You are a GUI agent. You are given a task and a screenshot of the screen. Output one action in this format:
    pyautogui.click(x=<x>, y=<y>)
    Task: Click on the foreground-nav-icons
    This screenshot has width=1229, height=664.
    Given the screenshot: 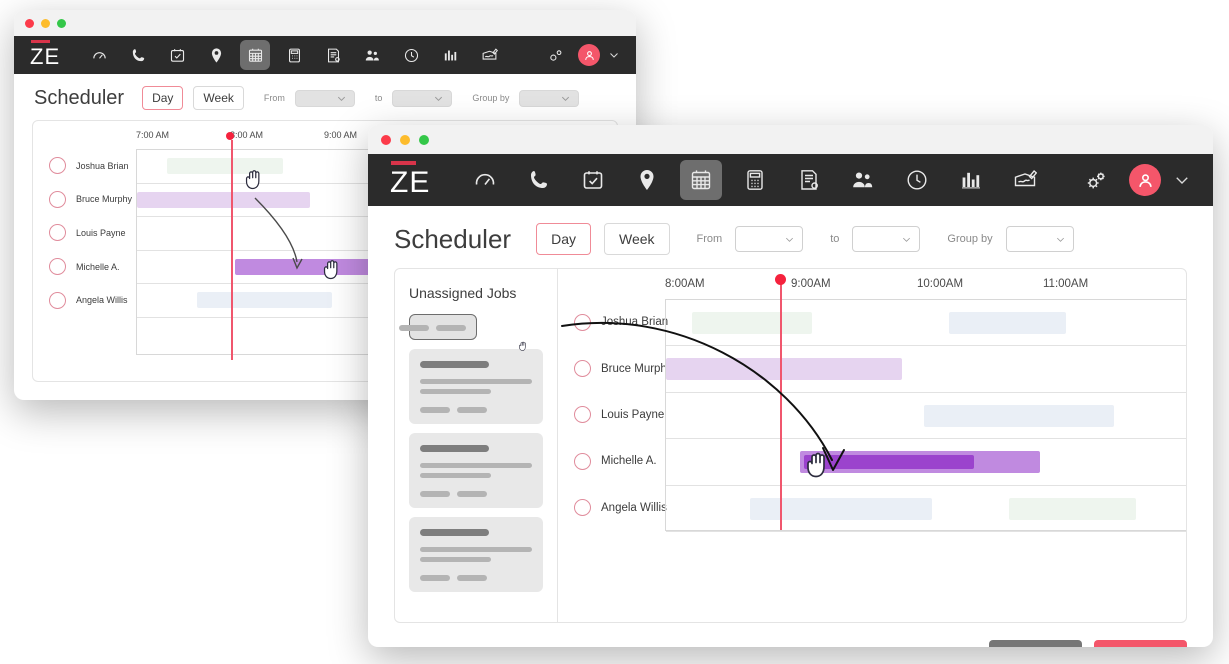 What is the action you would take?
    pyautogui.click(x=755, y=180)
    